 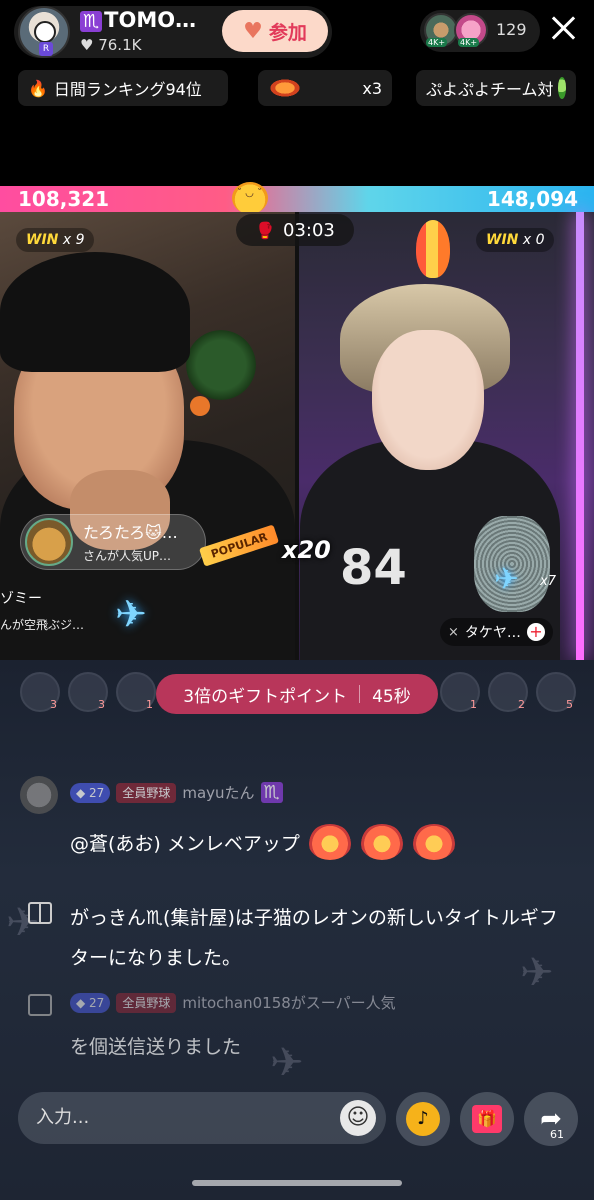 What do you see at coordinates (185, 843) in the screenshot?
I see `chat-message-text: @蒼(あお) メンレベアップ` at bounding box center [185, 843].